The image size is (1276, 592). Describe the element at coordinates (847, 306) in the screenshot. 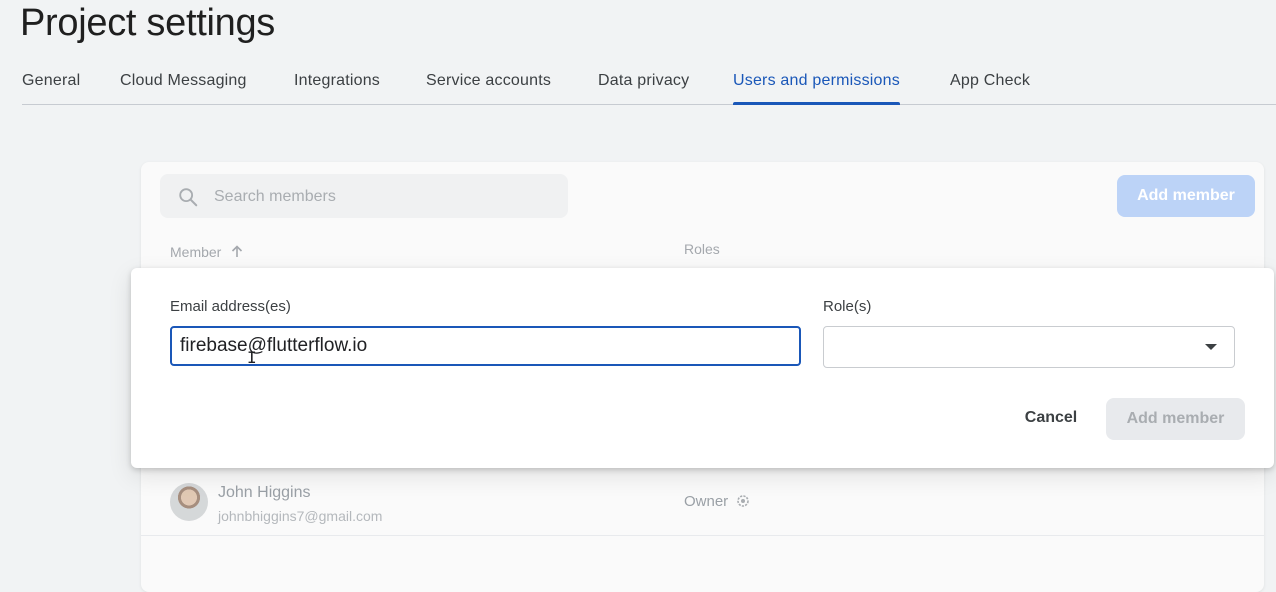

I see `role-field-label: Role(s)` at that location.